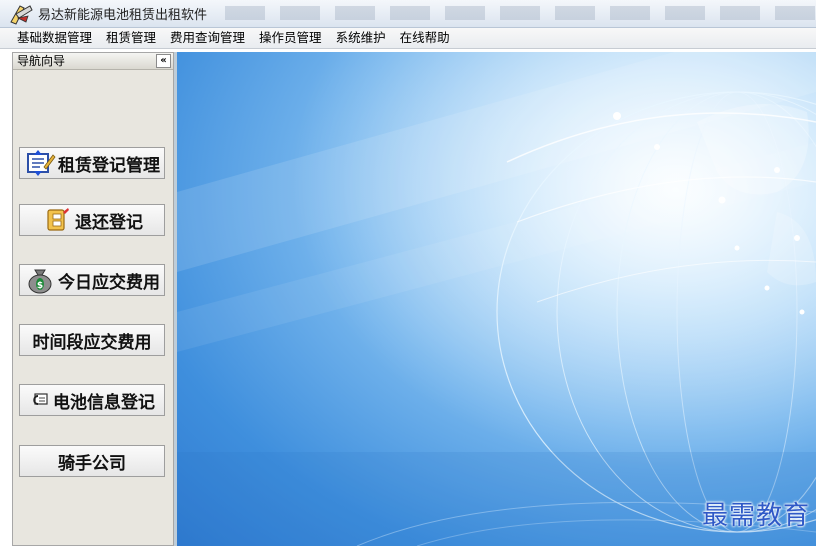  Describe the element at coordinates (123, 15) in the screenshot. I see `window-title: 易达新能源电池租赁出租软件` at that location.